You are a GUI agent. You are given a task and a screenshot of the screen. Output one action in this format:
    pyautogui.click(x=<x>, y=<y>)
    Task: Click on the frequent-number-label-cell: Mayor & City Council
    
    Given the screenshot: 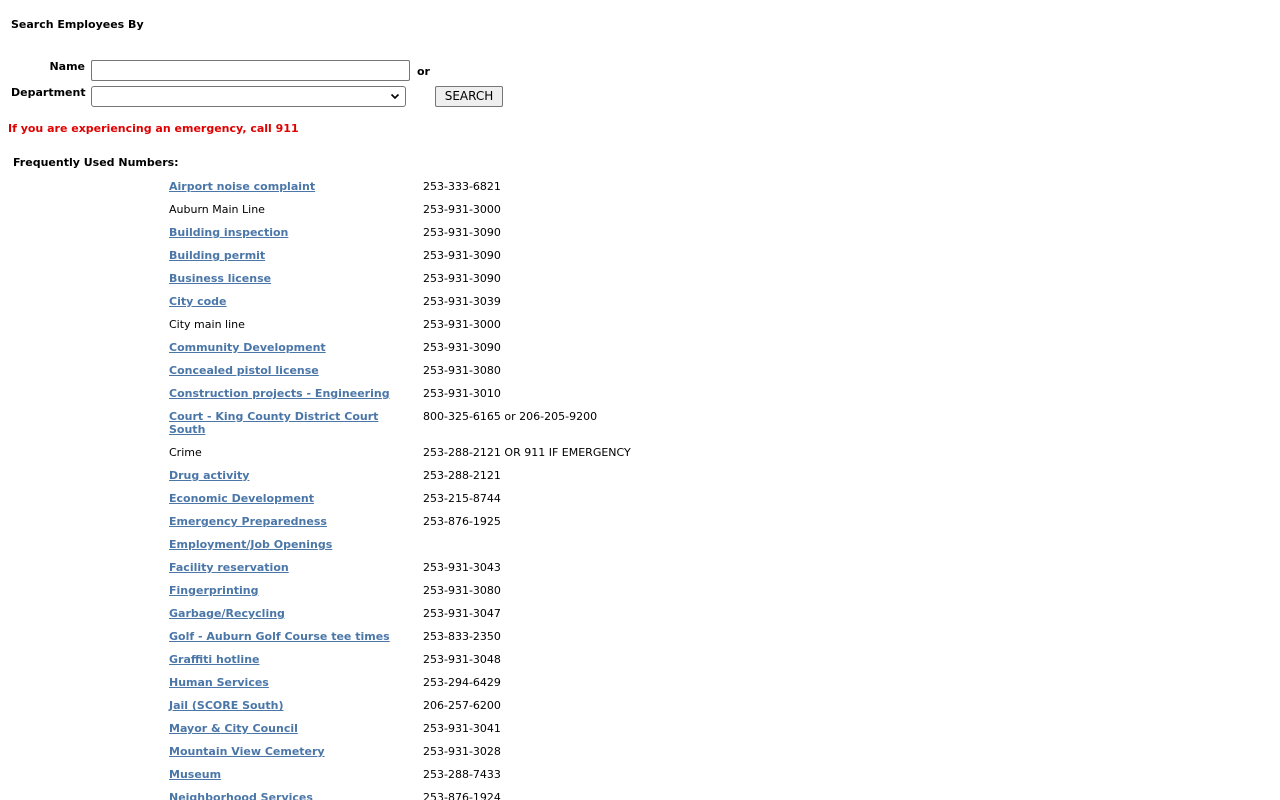 What is the action you would take?
    pyautogui.click(x=286, y=728)
    